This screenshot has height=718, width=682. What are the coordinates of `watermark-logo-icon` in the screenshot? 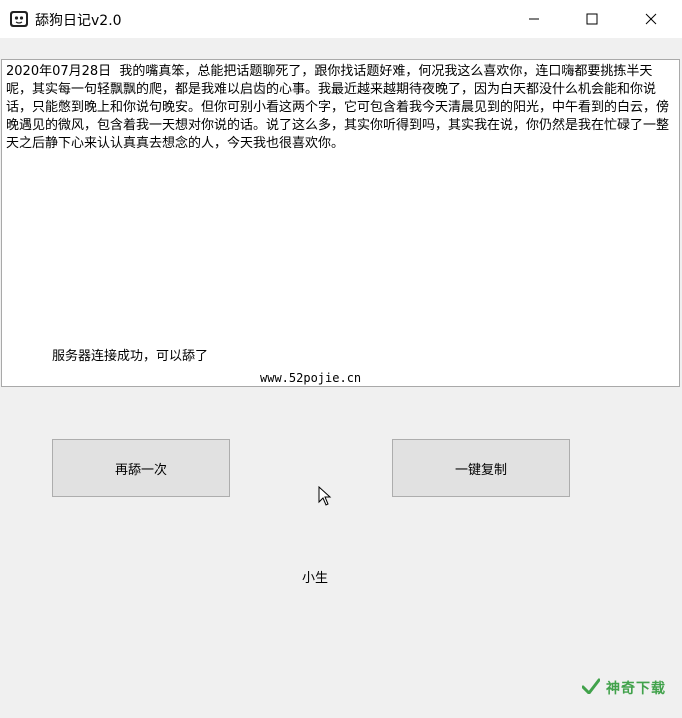 It's located at (591, 688).